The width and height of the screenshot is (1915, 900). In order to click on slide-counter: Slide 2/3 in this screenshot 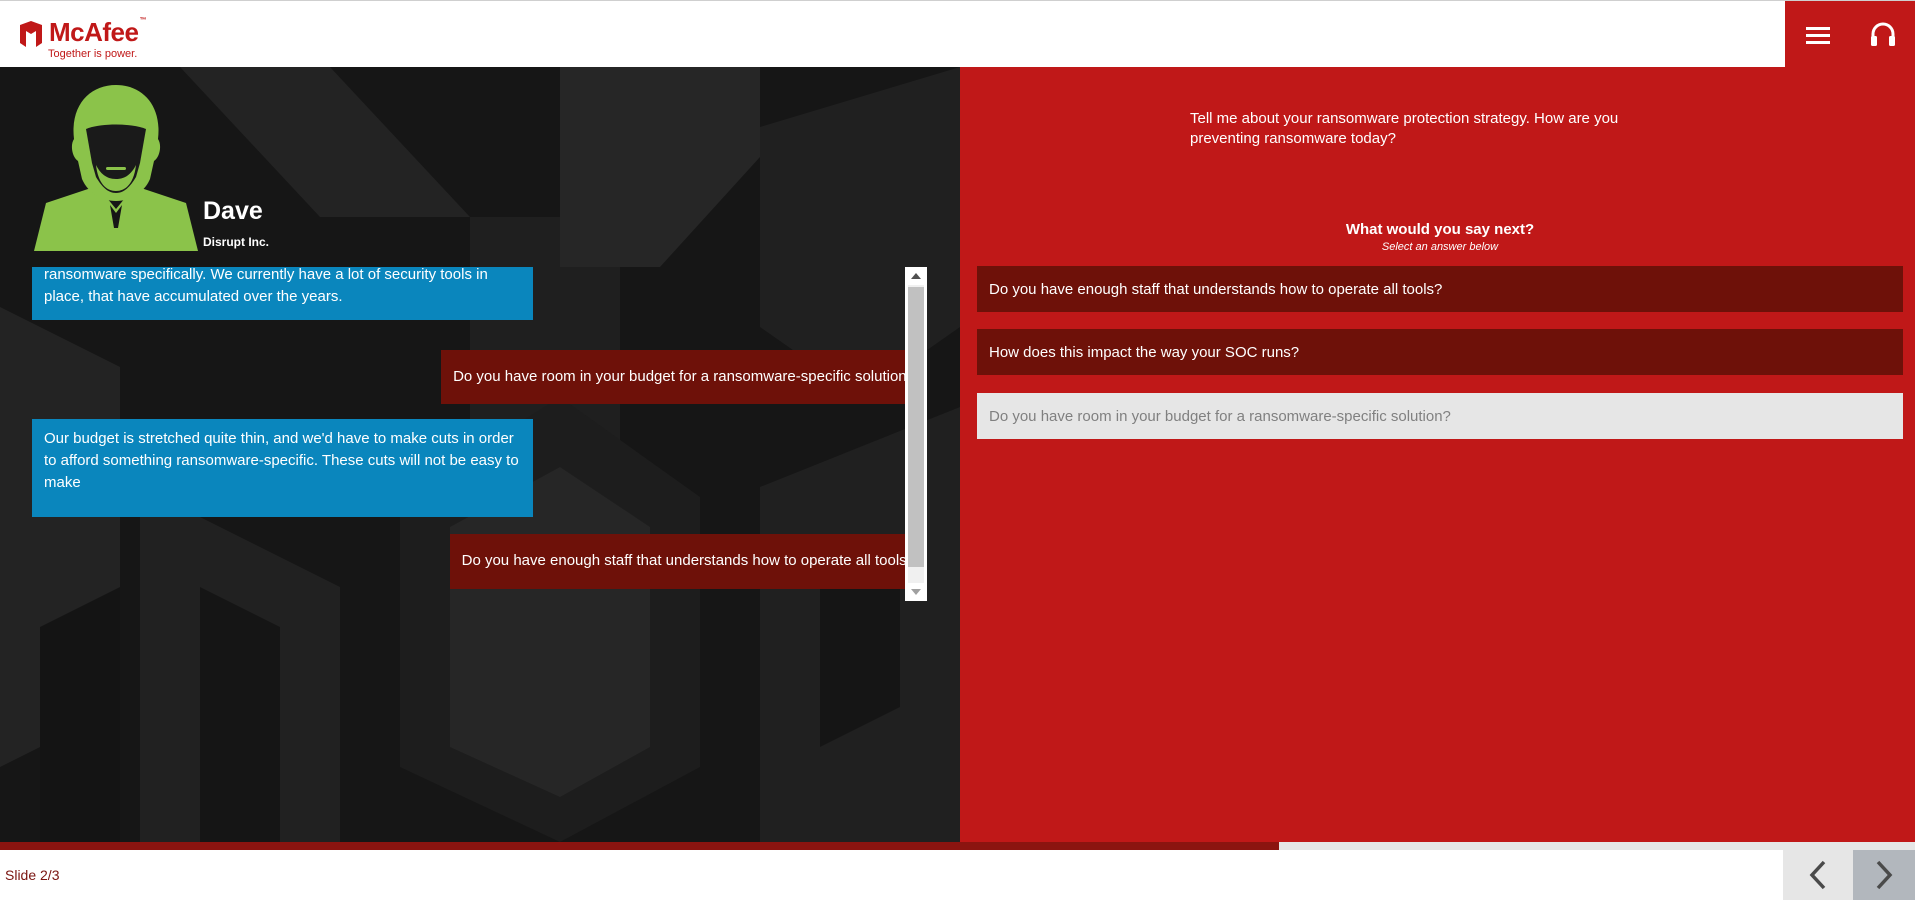, I will do `click(32, 875)`.